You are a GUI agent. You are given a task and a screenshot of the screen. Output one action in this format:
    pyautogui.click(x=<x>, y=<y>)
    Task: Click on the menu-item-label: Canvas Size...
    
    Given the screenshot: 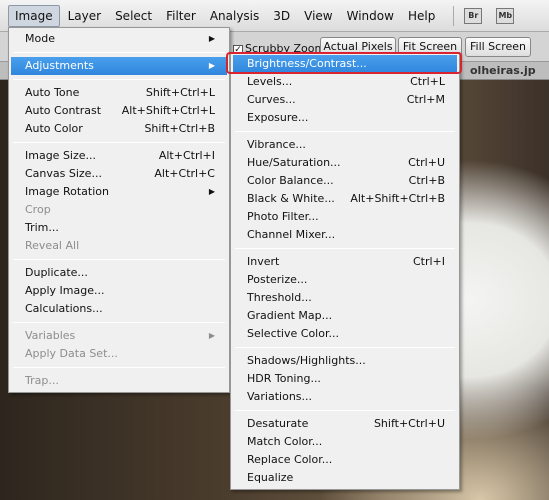 What is the action you would take?
    pyautogui.click(x=63, y=173)
    